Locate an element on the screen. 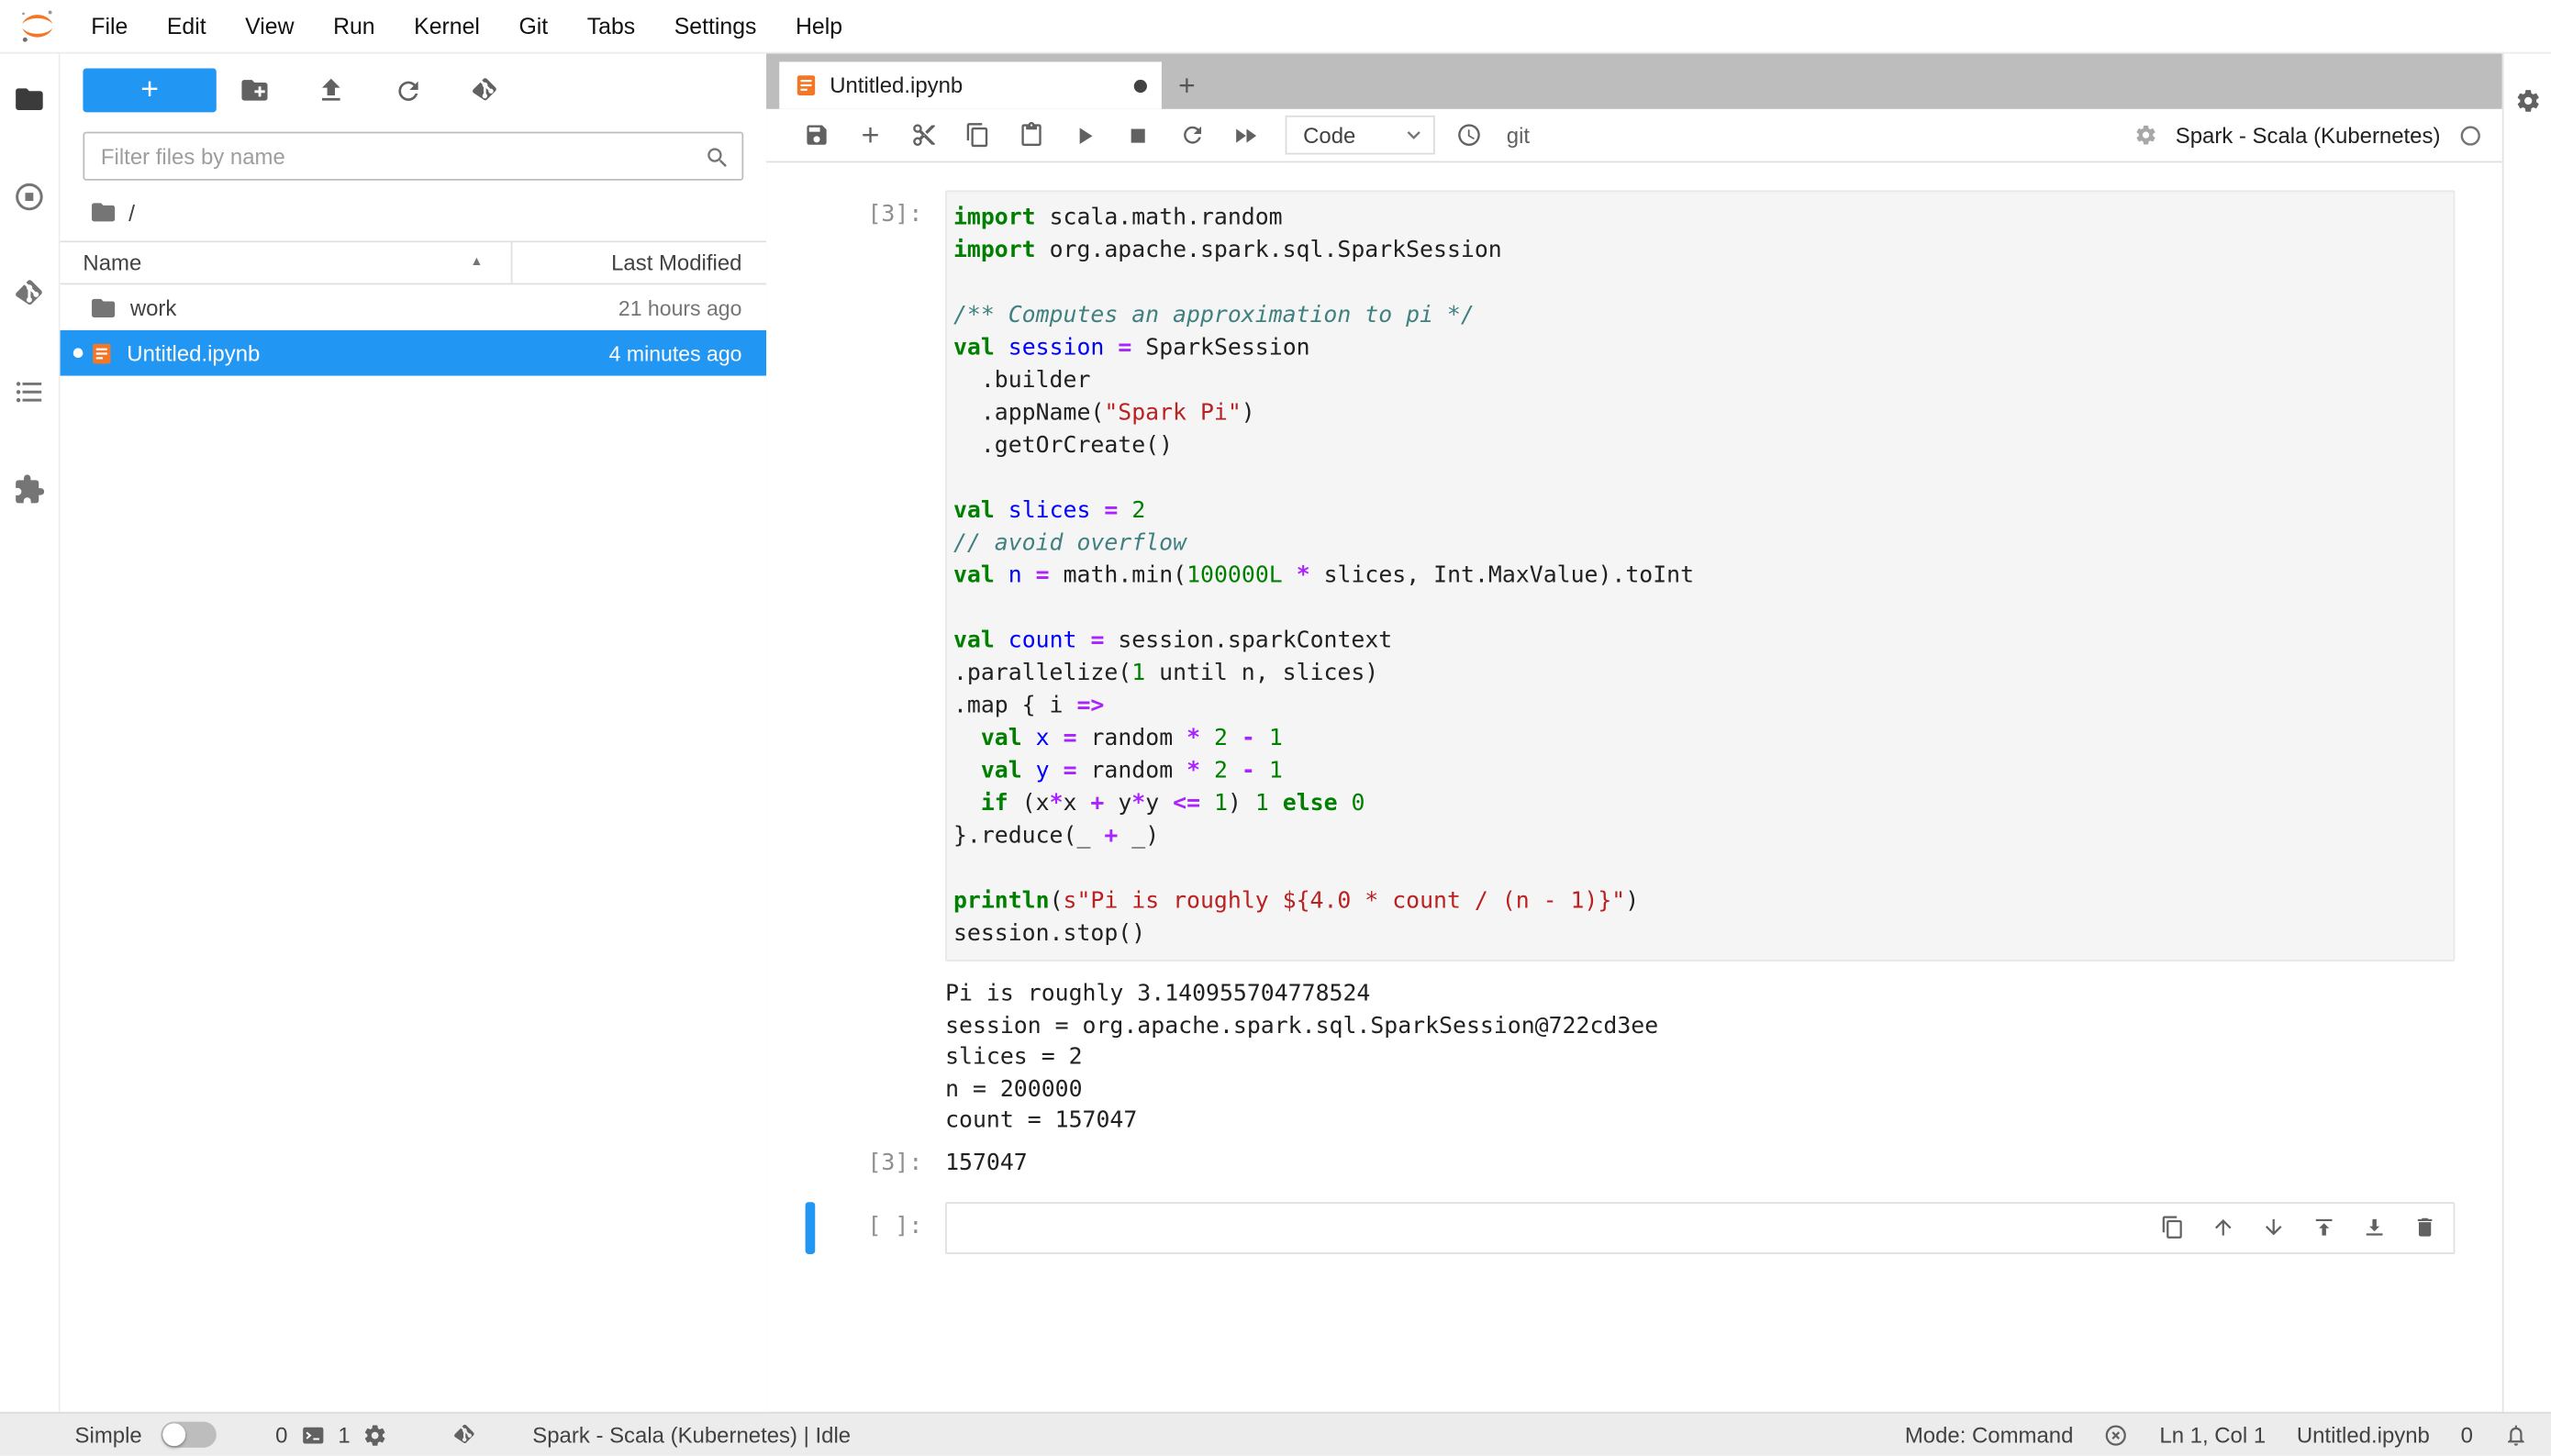 This screenshot has height=1456, width=2551. paste-cell-button is located at coordinates (1031, 135).